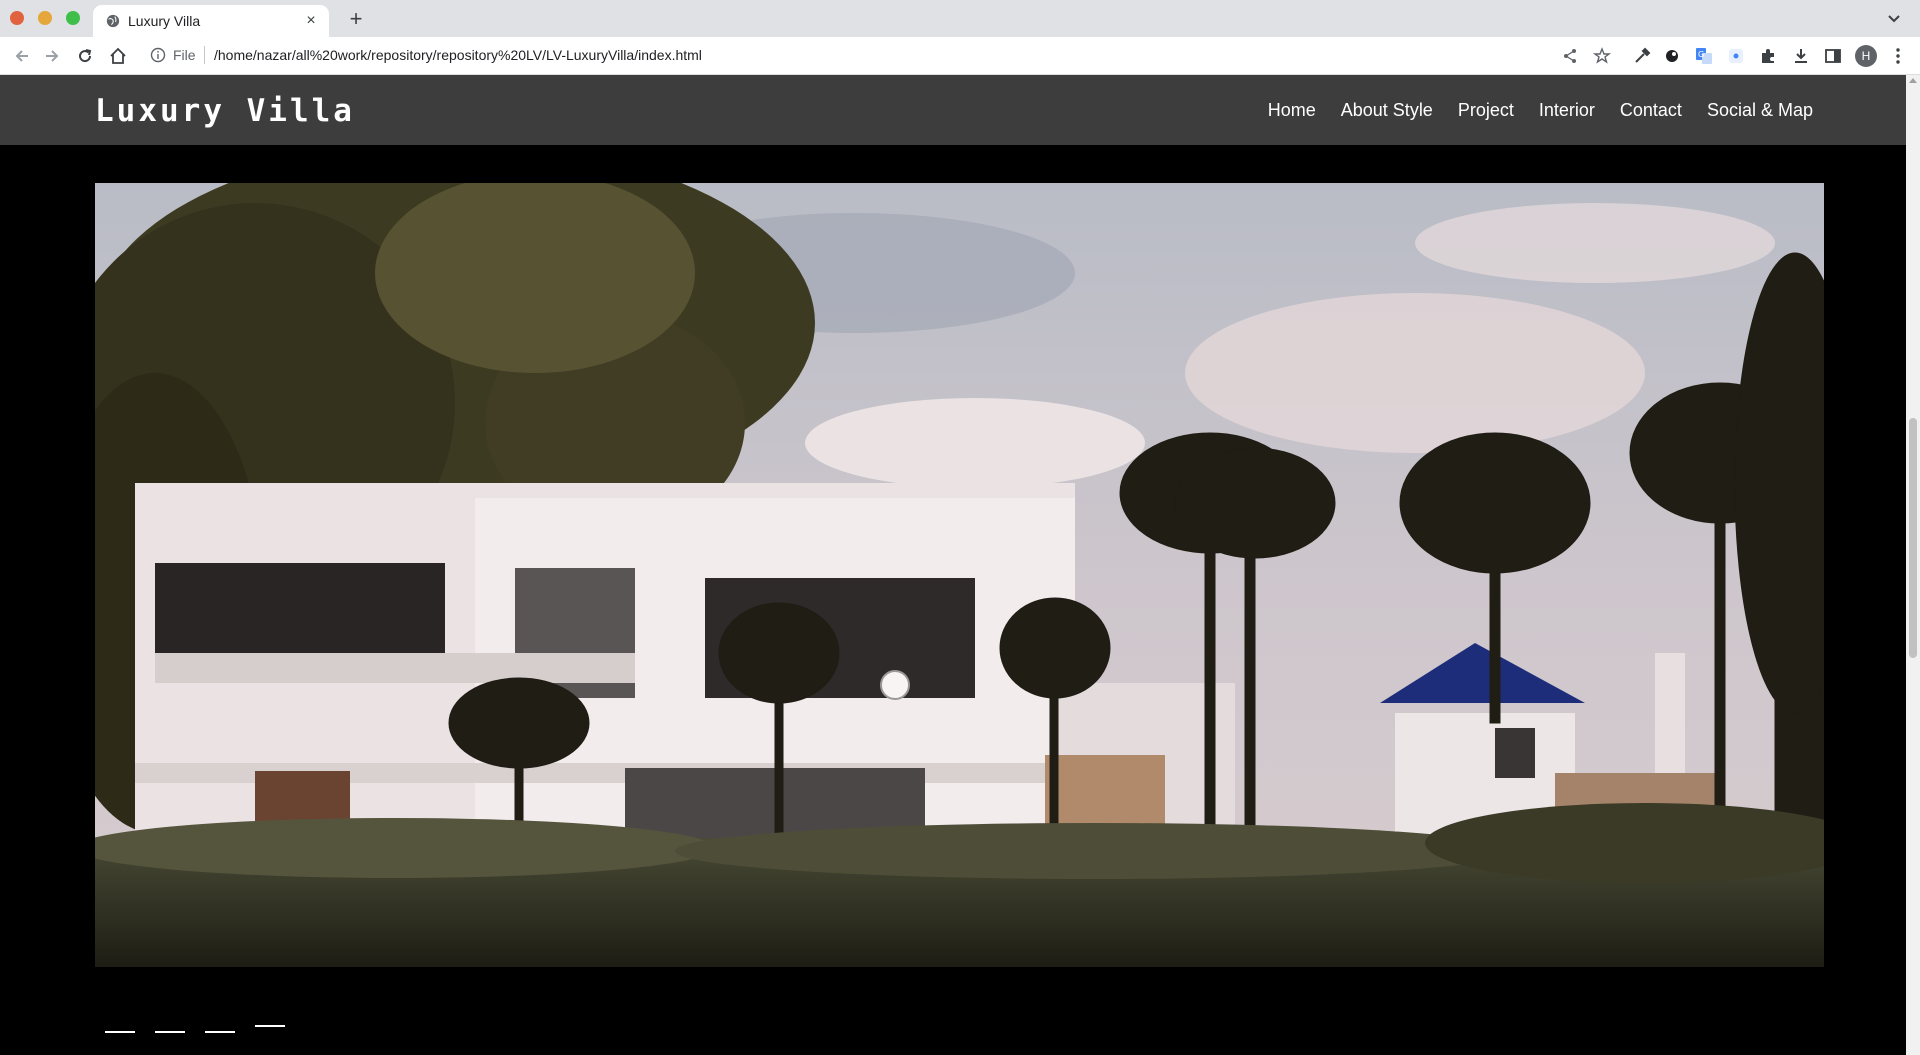 The width and height of the screenshot is (1920, 1055). I want to click on forward-arrow-icon, so click(52, 56).